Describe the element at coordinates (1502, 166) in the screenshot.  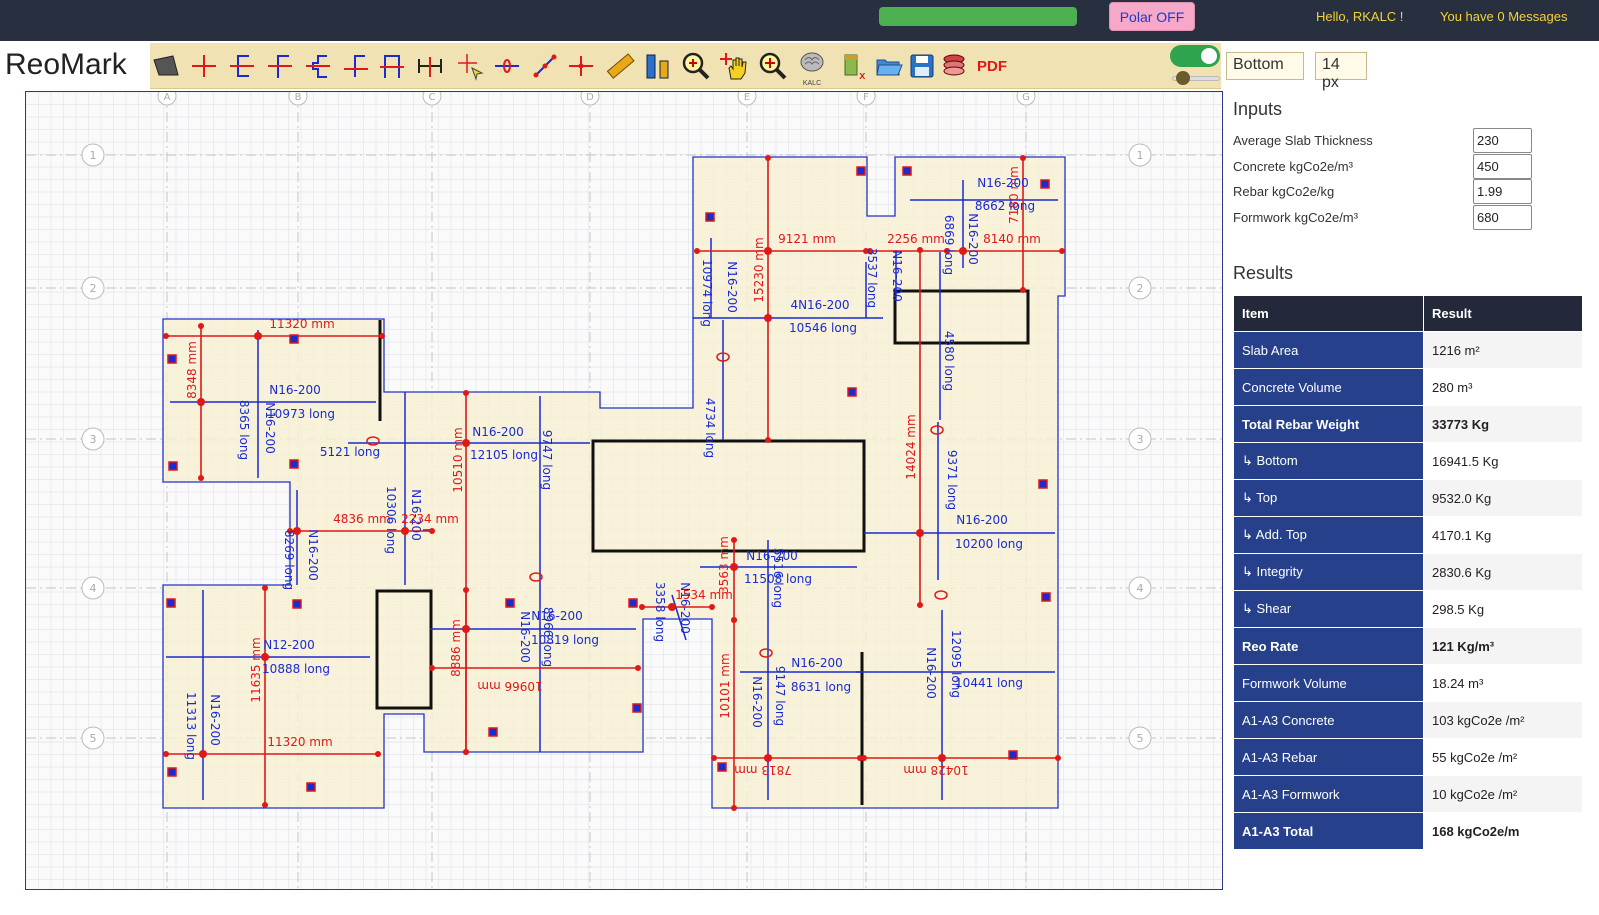
I see `input-field: 450` at that location.